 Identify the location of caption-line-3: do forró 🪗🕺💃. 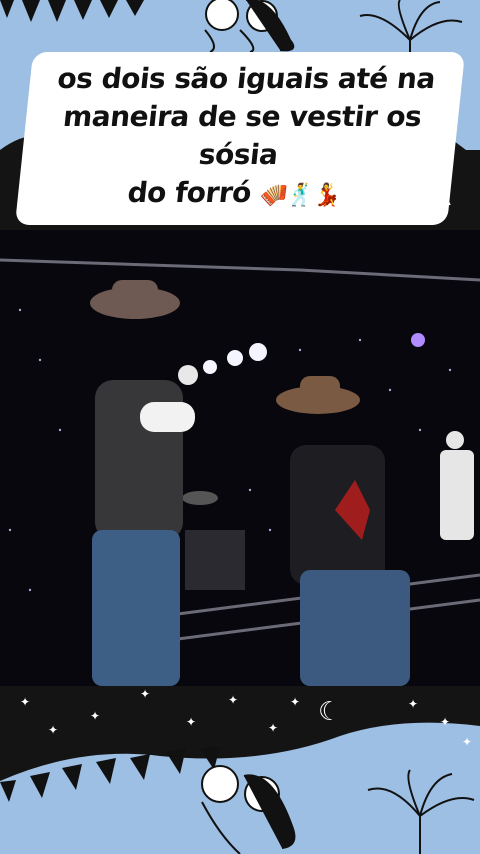
(234, 194).